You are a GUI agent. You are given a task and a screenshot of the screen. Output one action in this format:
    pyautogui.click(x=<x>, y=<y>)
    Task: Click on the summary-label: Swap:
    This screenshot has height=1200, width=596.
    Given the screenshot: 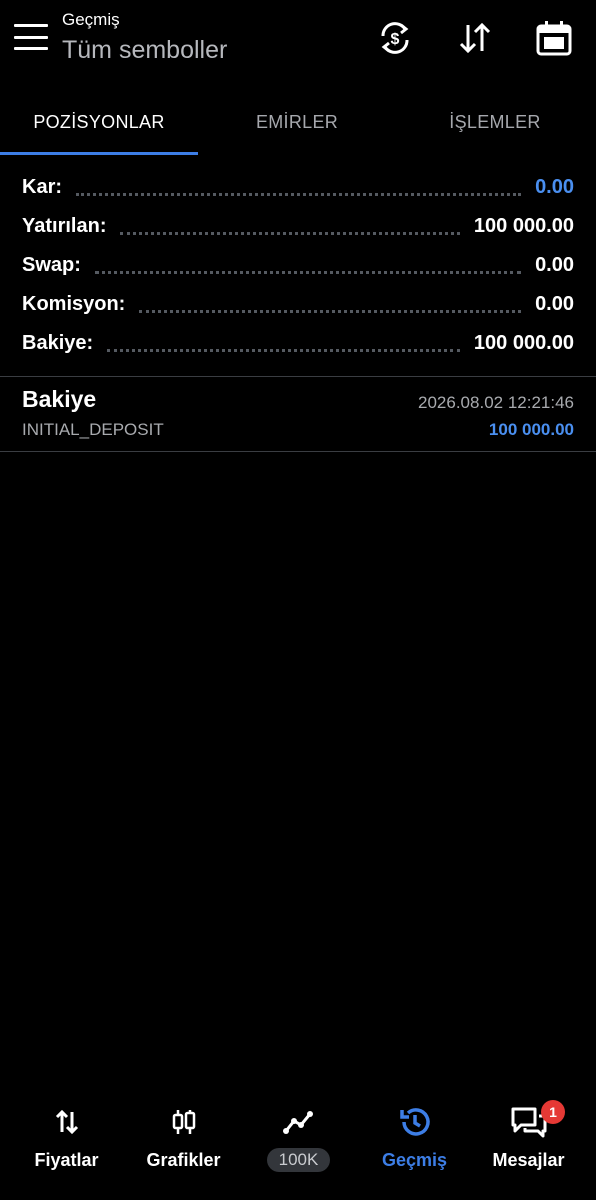 What is the action you would take?
    pyautogui.click(x=51, y=264)
    